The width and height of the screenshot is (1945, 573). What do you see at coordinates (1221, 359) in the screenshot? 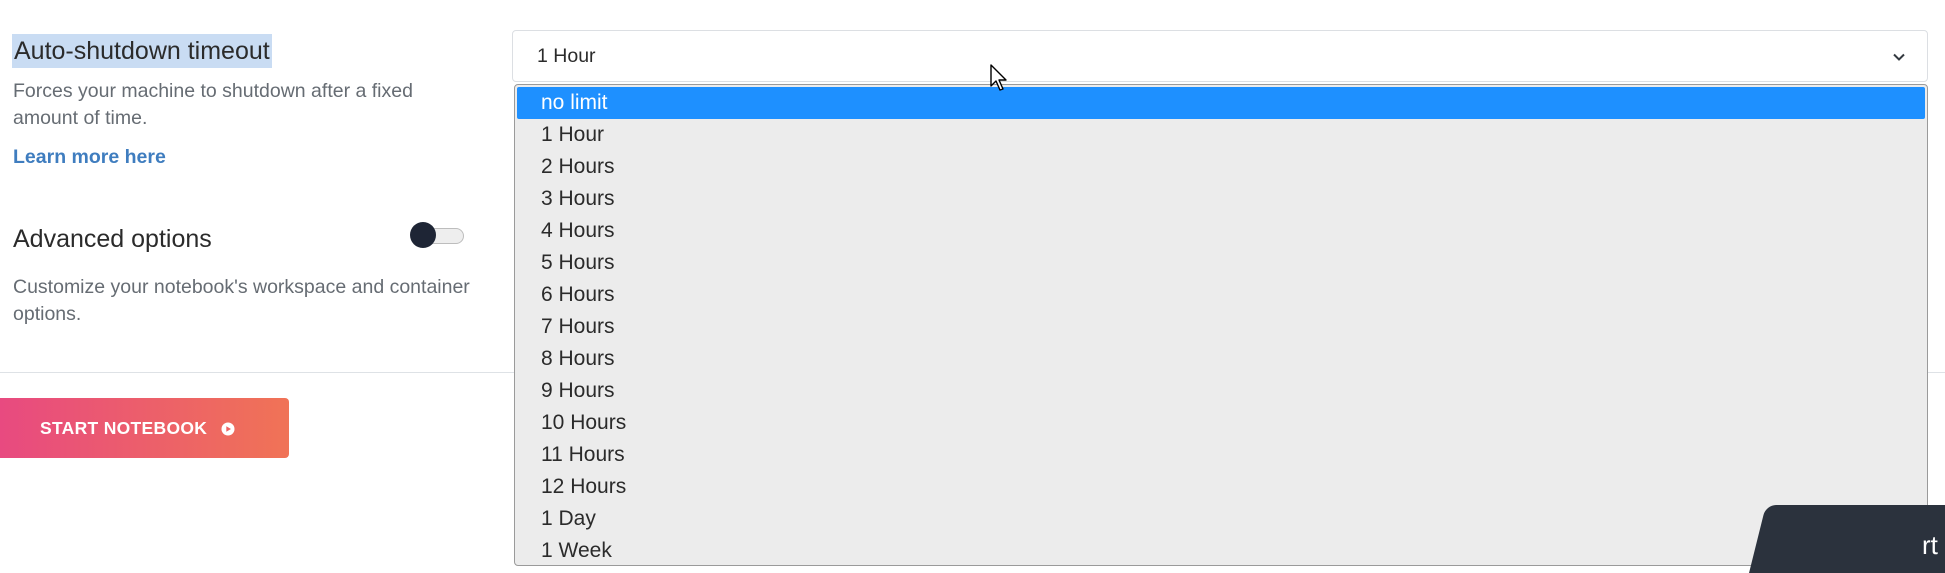
I see `option-8-hours: 8 Hours` at bounding box center [1221, 359].